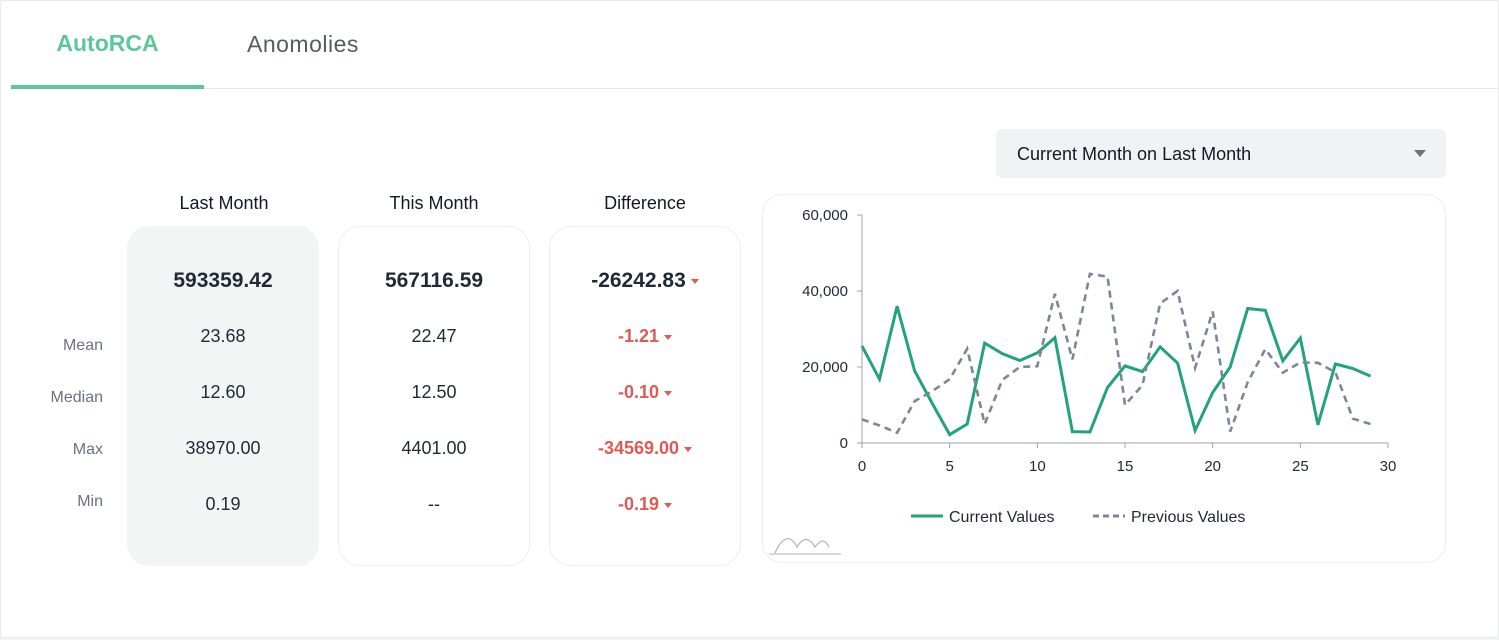  Describe the element at coordinates (1125, 466) in the screenshot. I see `x-tick-label: 15` at that location.